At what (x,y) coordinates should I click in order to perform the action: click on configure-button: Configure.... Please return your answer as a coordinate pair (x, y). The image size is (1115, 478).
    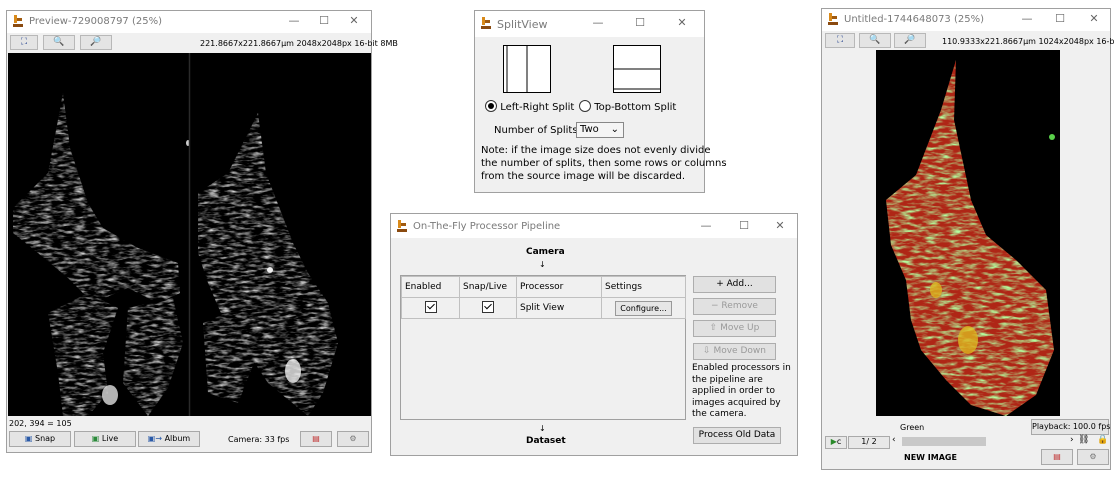
    Looking at the image, I should click on (643, 308).